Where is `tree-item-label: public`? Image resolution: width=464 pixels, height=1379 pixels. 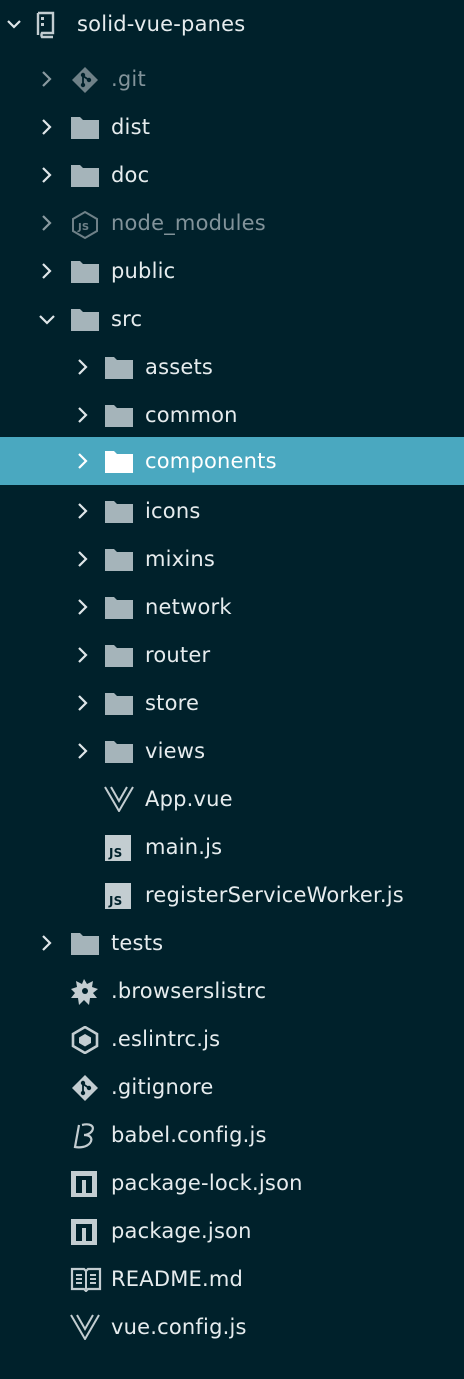 tree-item-label: public is located at coordinates (143, 271).